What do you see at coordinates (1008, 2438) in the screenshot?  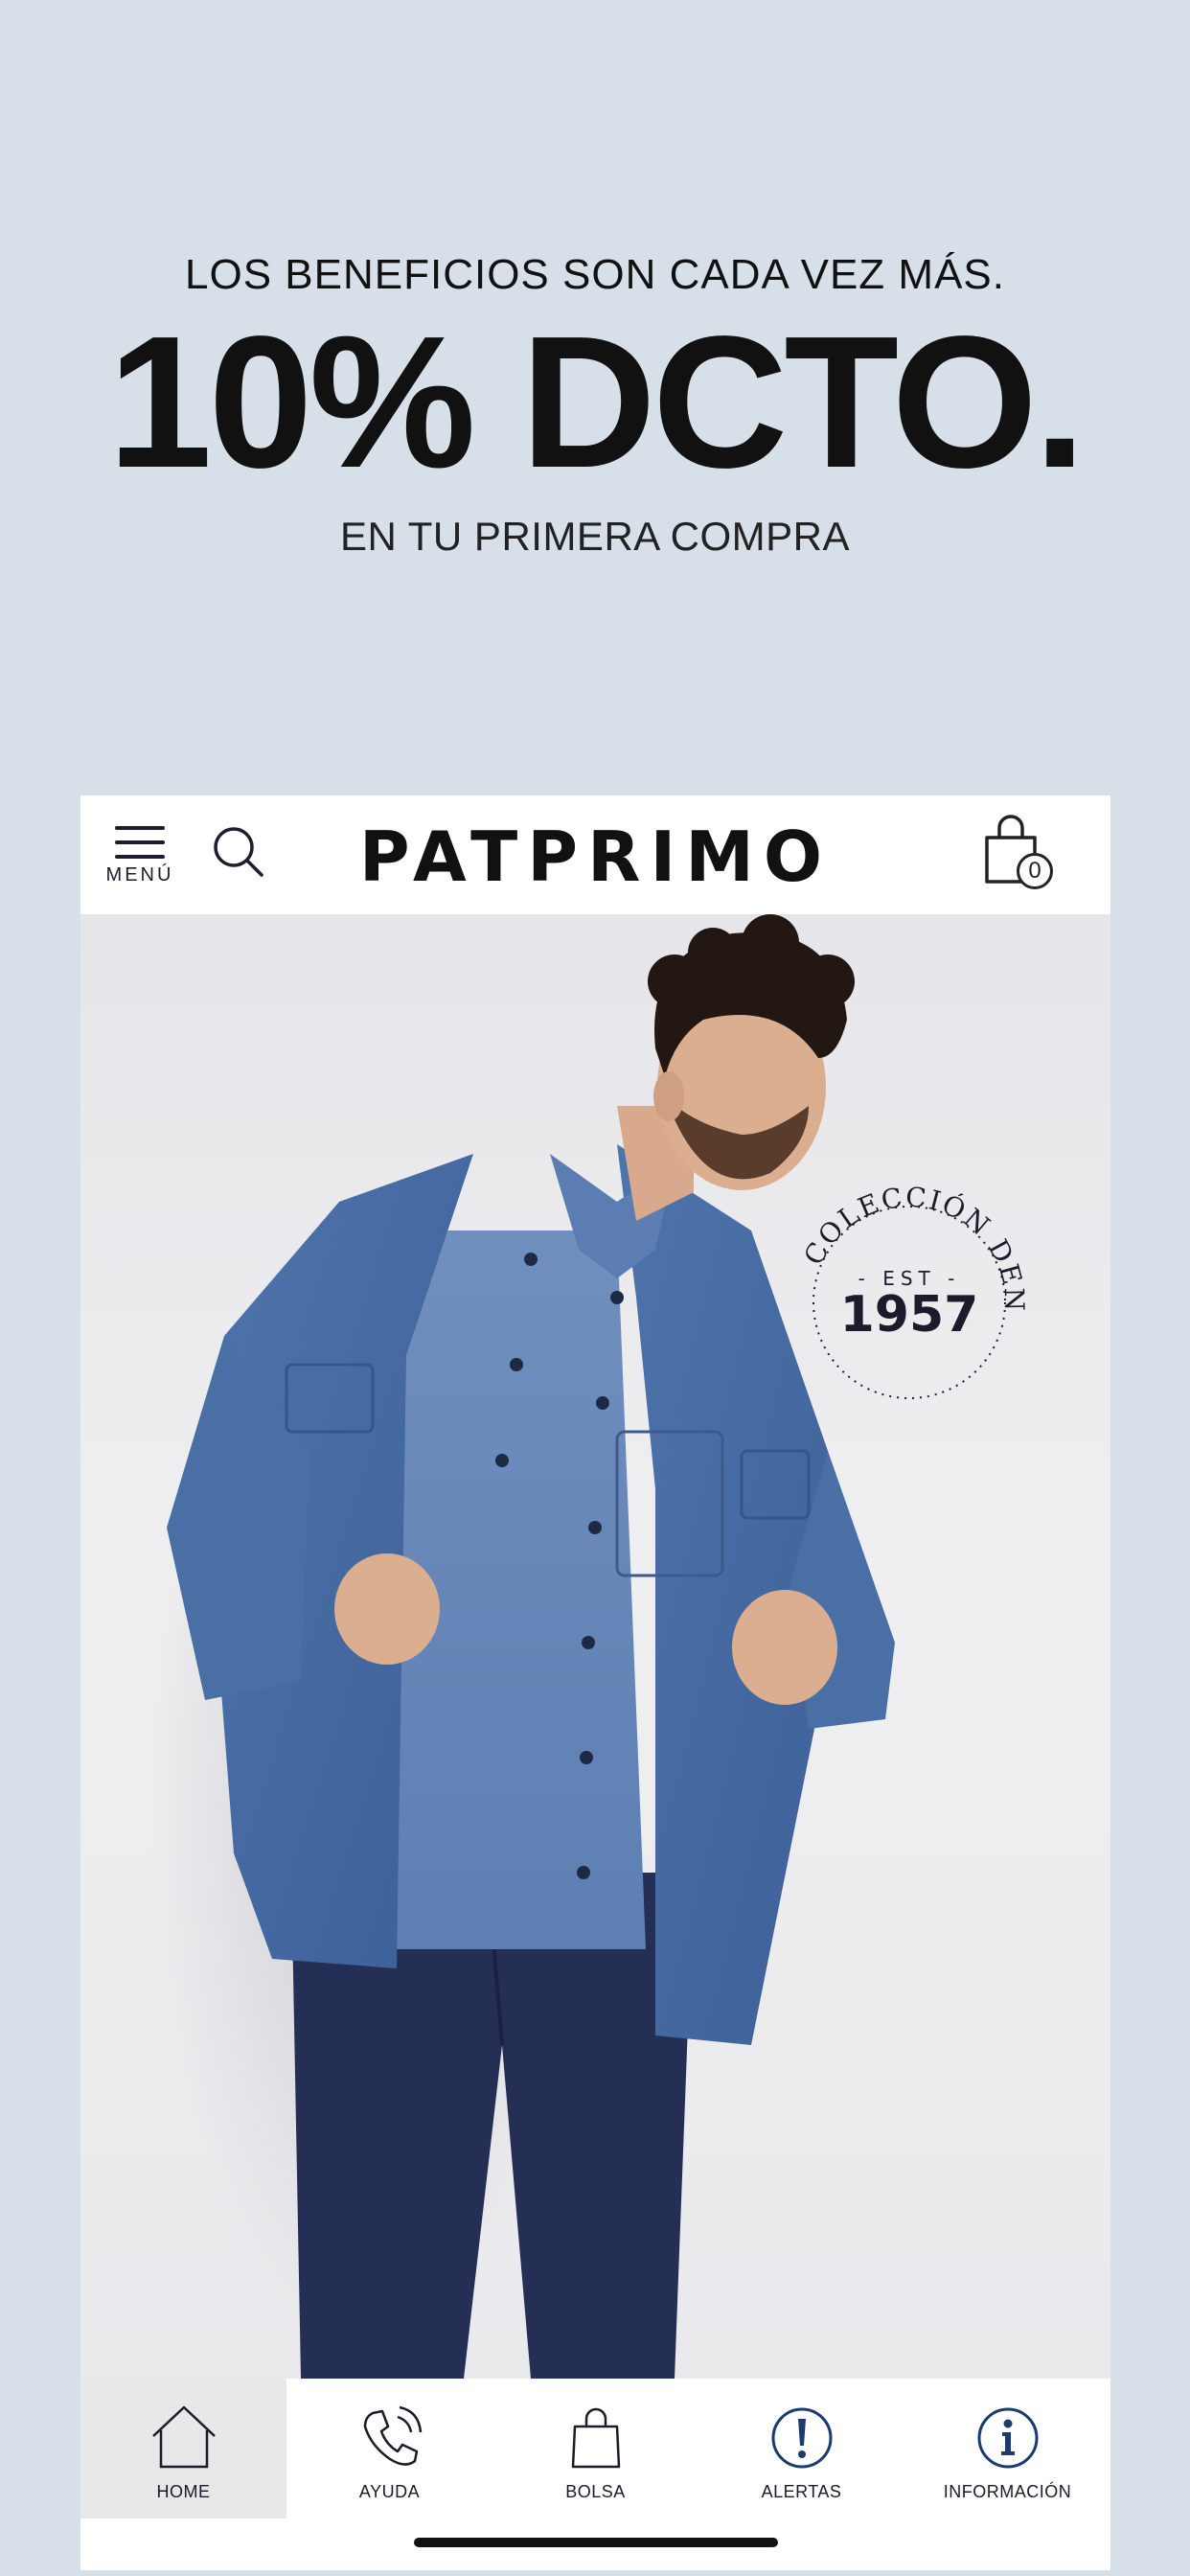 I see `info-icon` at bounding box center [1008, 2438].